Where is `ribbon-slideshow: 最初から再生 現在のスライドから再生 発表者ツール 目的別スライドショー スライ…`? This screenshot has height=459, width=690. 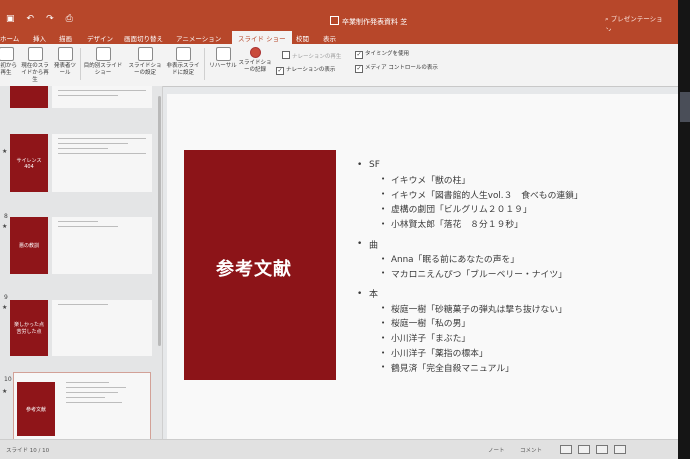
ribbon-slideshow: 最初から再生 現在のスライドから再生 発表者ツール 目的別スライドショー スライ… is located at coordinates (339, 65).